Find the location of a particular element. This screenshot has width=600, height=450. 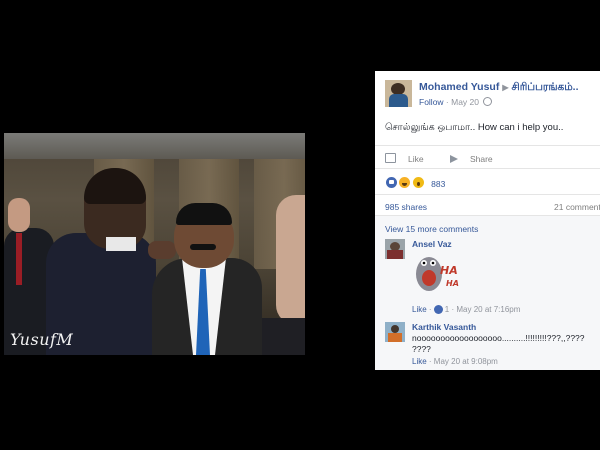

comment-time: May 20 at 7:16pm is located at coordinates (488, 309).